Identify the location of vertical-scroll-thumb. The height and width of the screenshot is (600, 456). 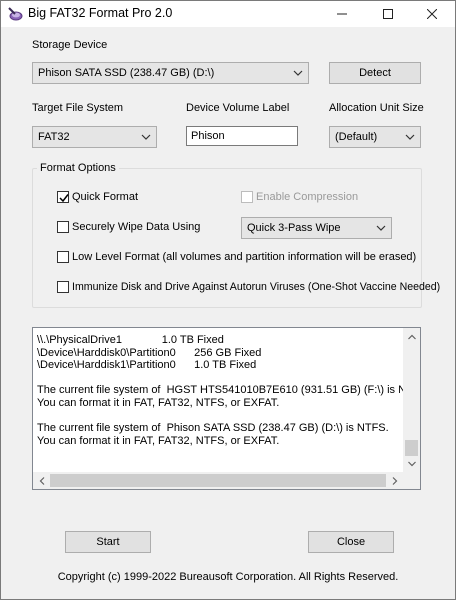
(411, 448).